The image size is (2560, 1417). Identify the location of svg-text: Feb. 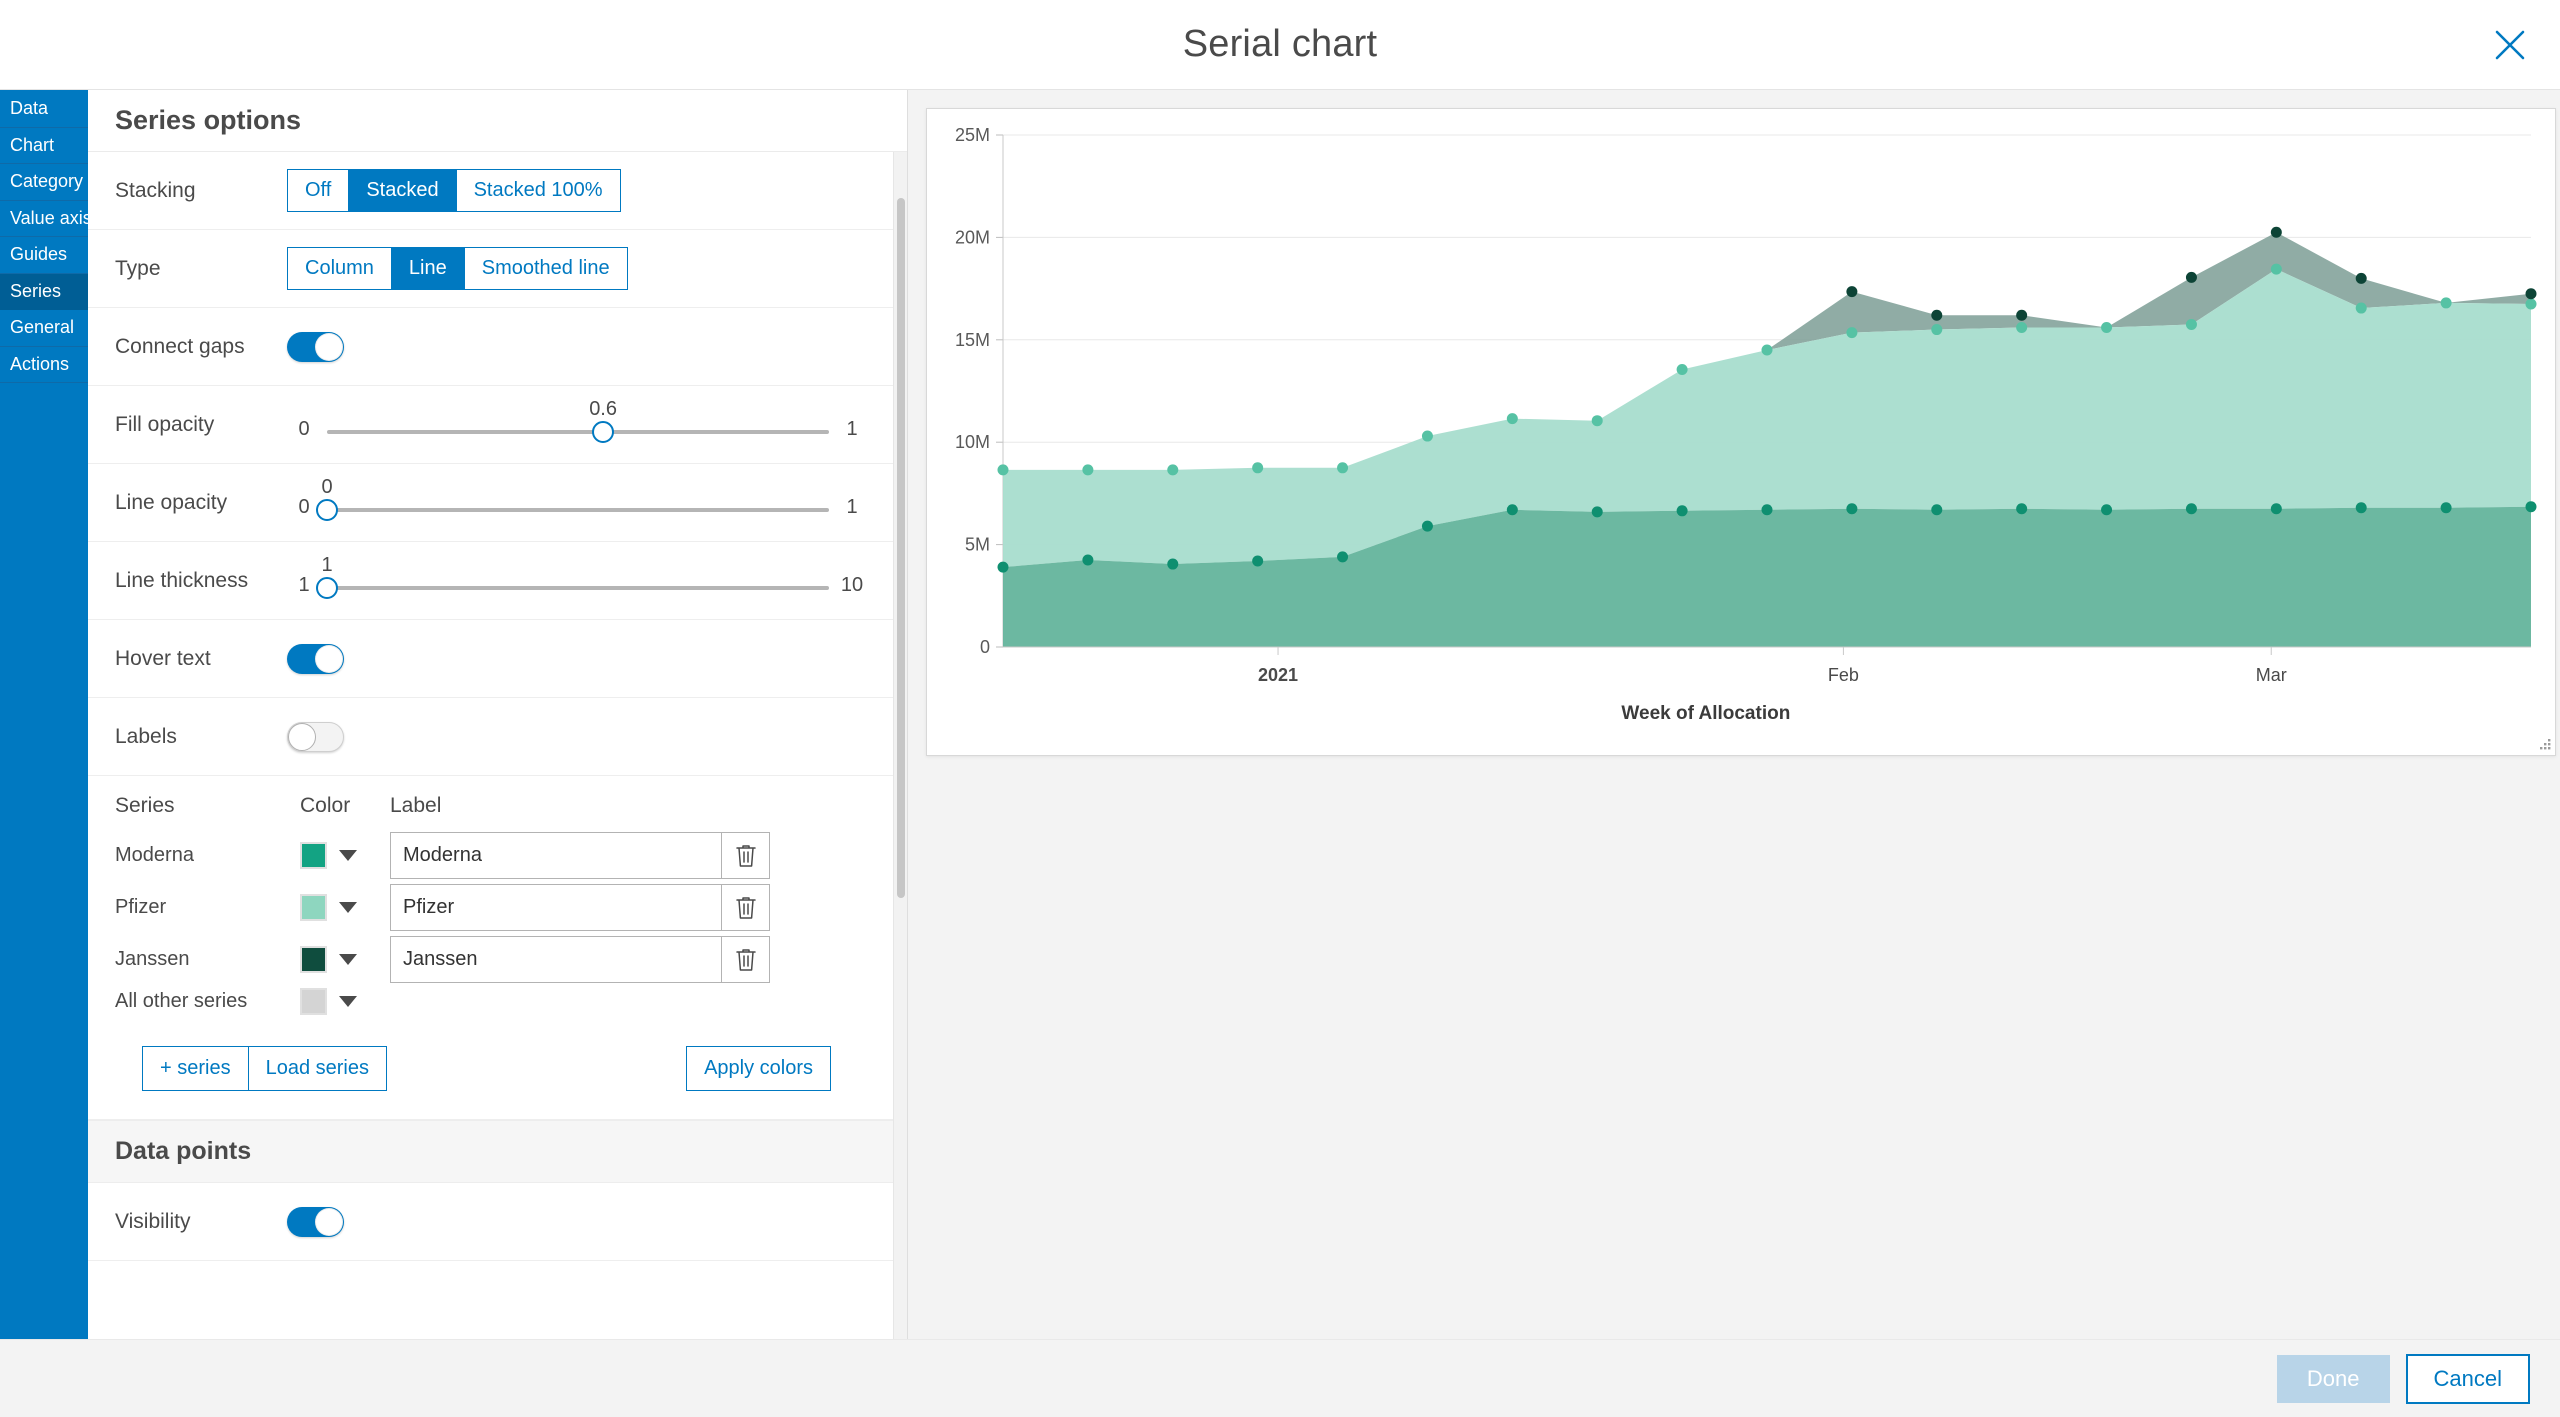
(1843, 675).